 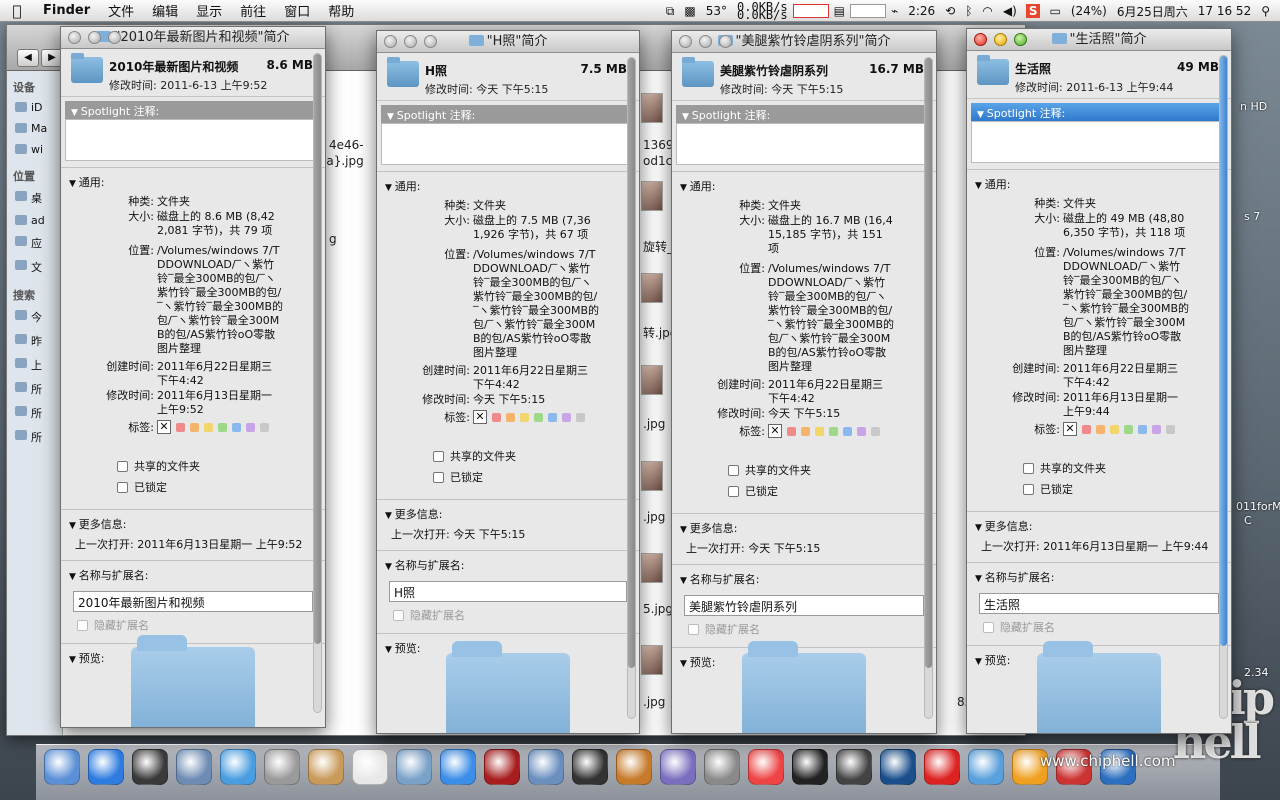 I want to click on finder-icon, so click(x=62, y=767).